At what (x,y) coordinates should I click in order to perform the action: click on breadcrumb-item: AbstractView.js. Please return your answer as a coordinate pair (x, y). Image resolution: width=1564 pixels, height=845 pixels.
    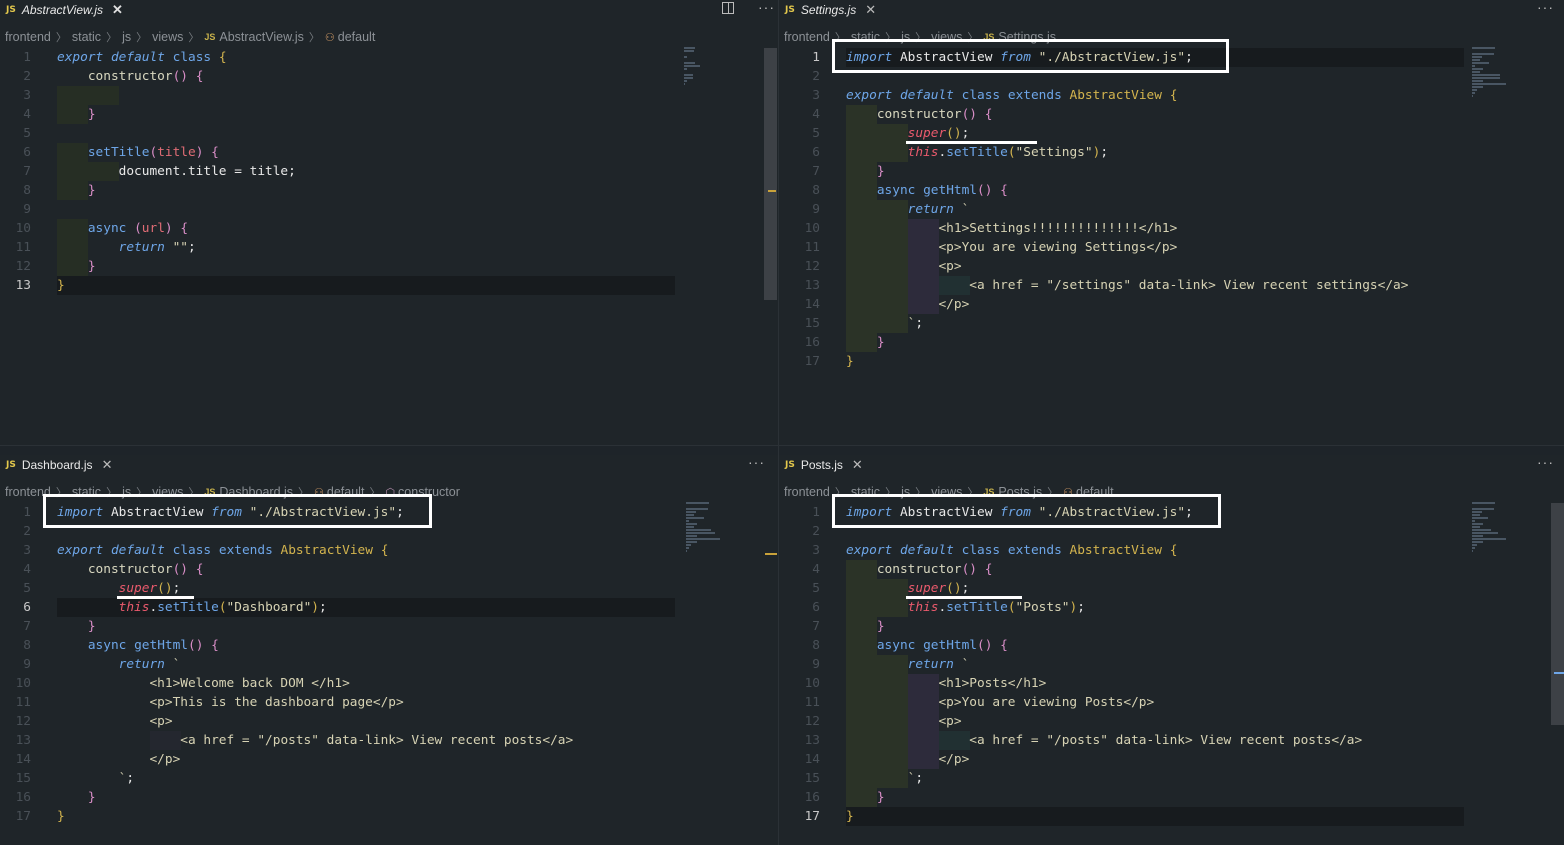
    Looking at the image, I should click on (261, 37).